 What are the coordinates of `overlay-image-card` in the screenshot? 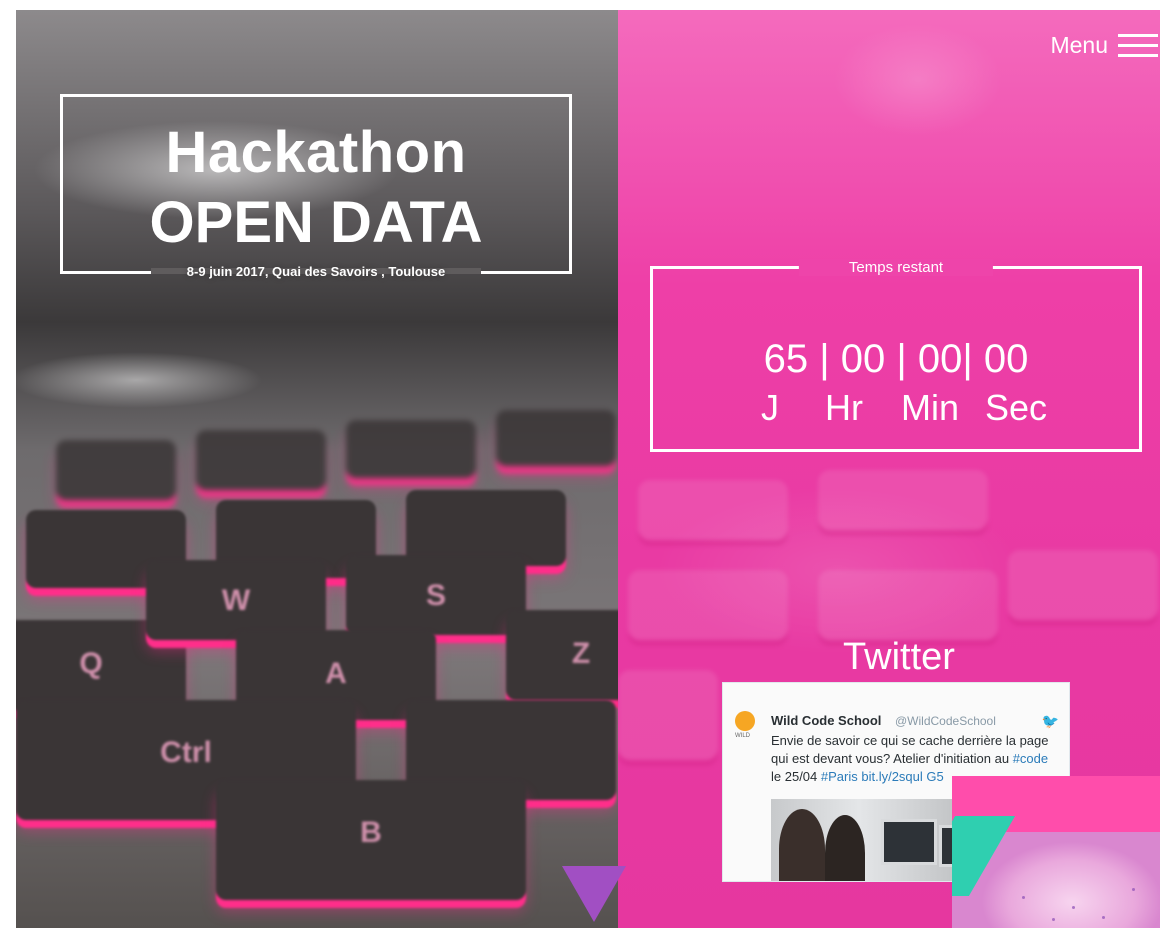 It's located at (1056, 852).